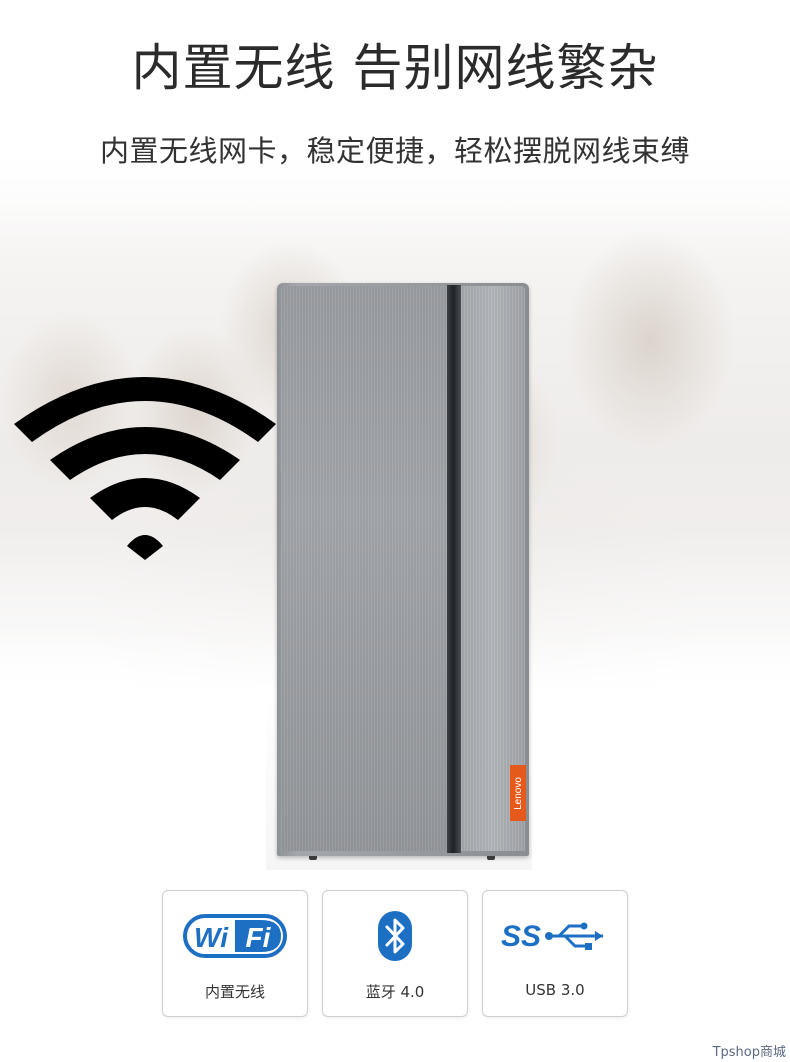 Image resolution: width=790 pixels, height=1062 pixels. What do you see at coordinates (211, 937) in the screenshot?
I see `svg-text: Wi` at bounding box center [211, 937].